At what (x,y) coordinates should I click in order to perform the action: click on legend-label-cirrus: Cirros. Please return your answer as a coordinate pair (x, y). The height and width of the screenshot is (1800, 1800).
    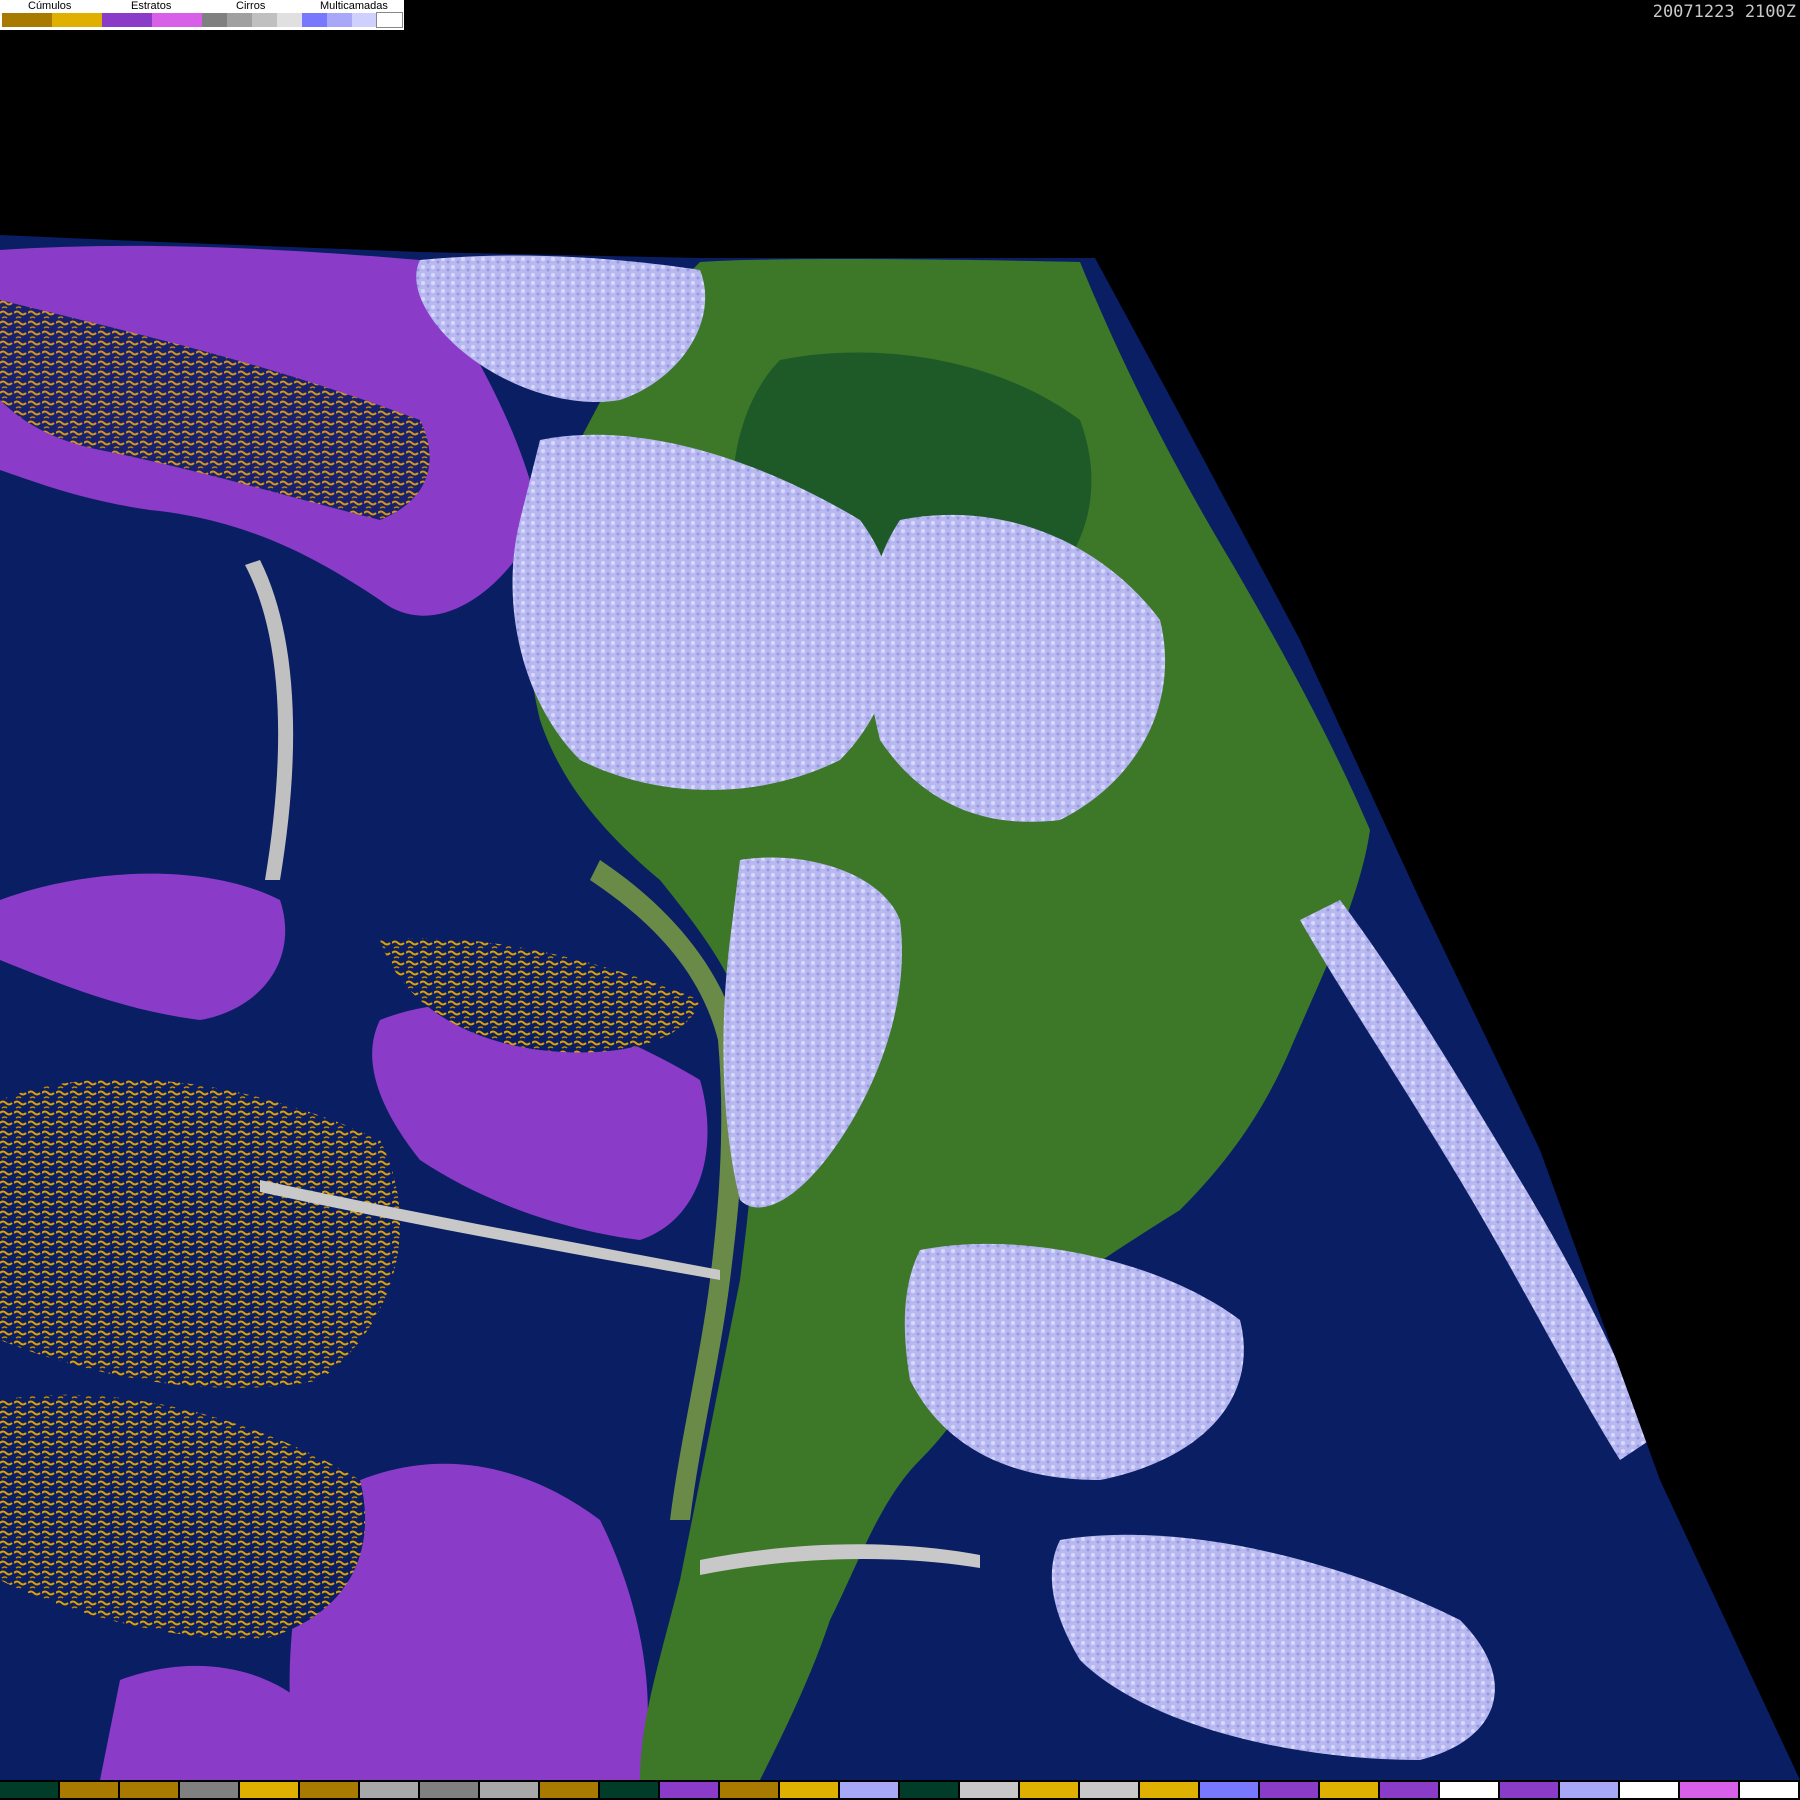
    Looking at the image, I should click on (251, 6).